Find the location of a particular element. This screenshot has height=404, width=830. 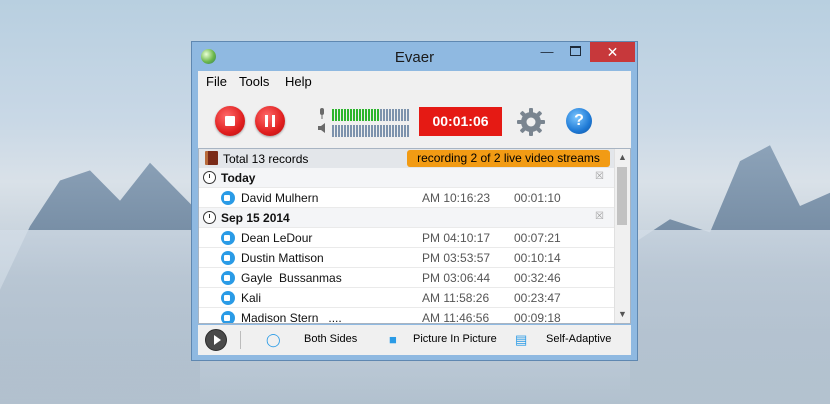

record-name: David Mulhern is located at coordinates (280, 198).